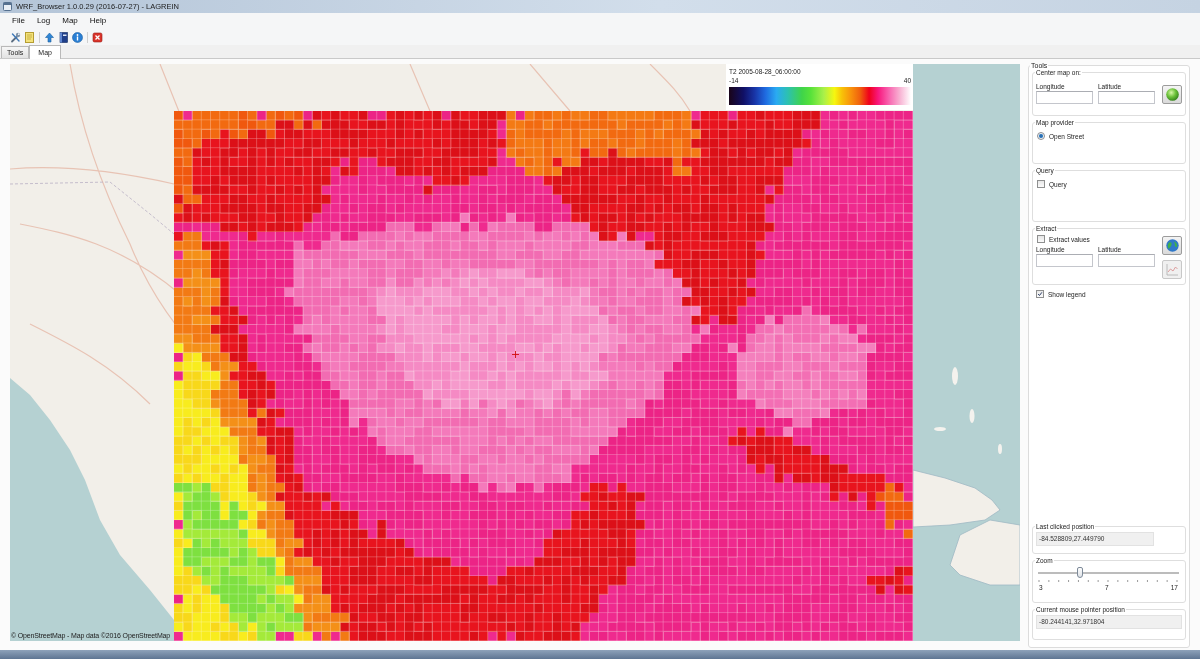 The image size is (1200, 659). I want to click on ball-icon, so click(1172, 94).